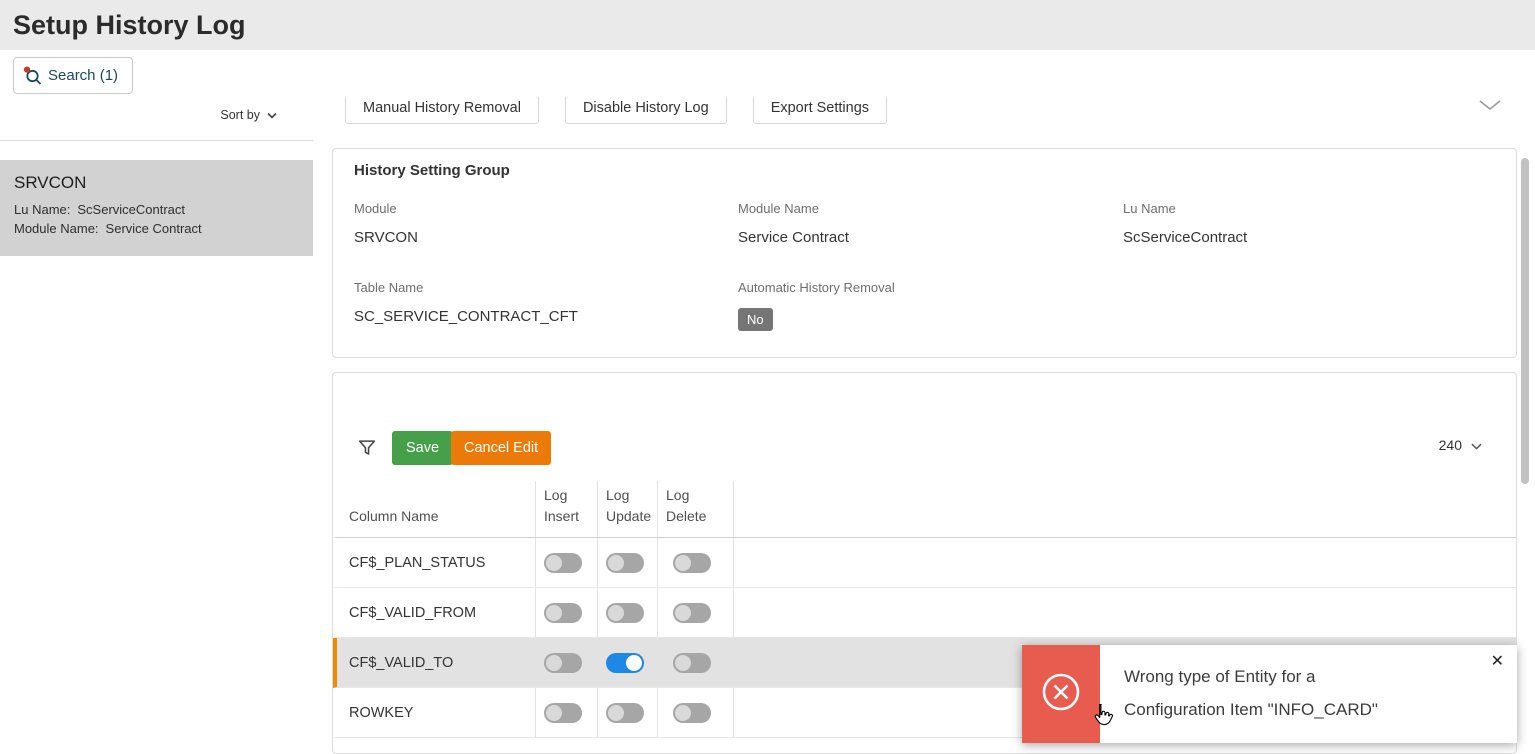  Describe the element at coordinates (1125, 509) in the screenshot. I see `col-header-filler` at that location.